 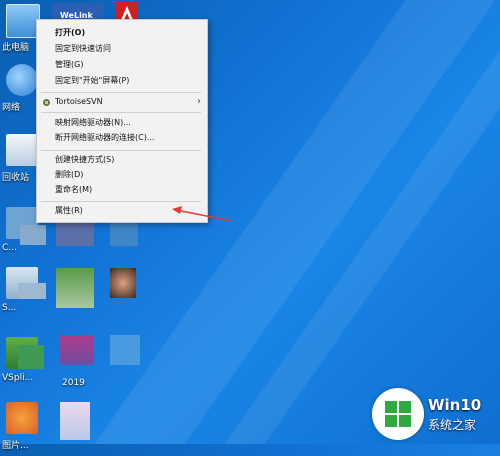 What do you see at coordinates (22, 150) in the screenshot?
I see `trash-icon` at bounding box center [22, 150].